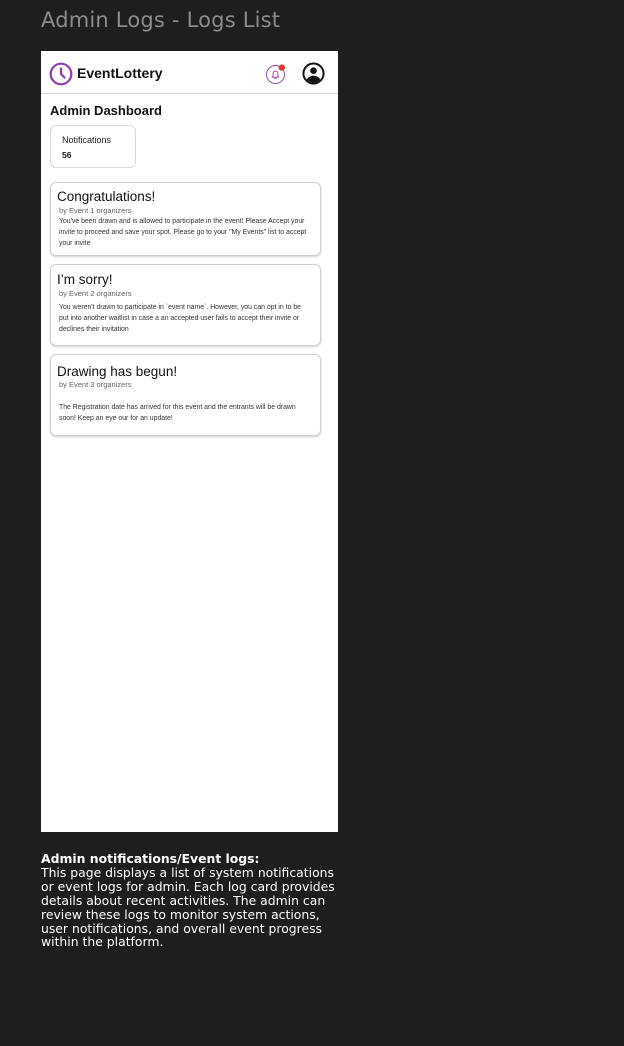 The image size is (624, 1046). What do you see at coordinates (93, 146) in the screenshot?
I see `notifications-stat-card: Notifications 56` at bounding box center [93, 146].